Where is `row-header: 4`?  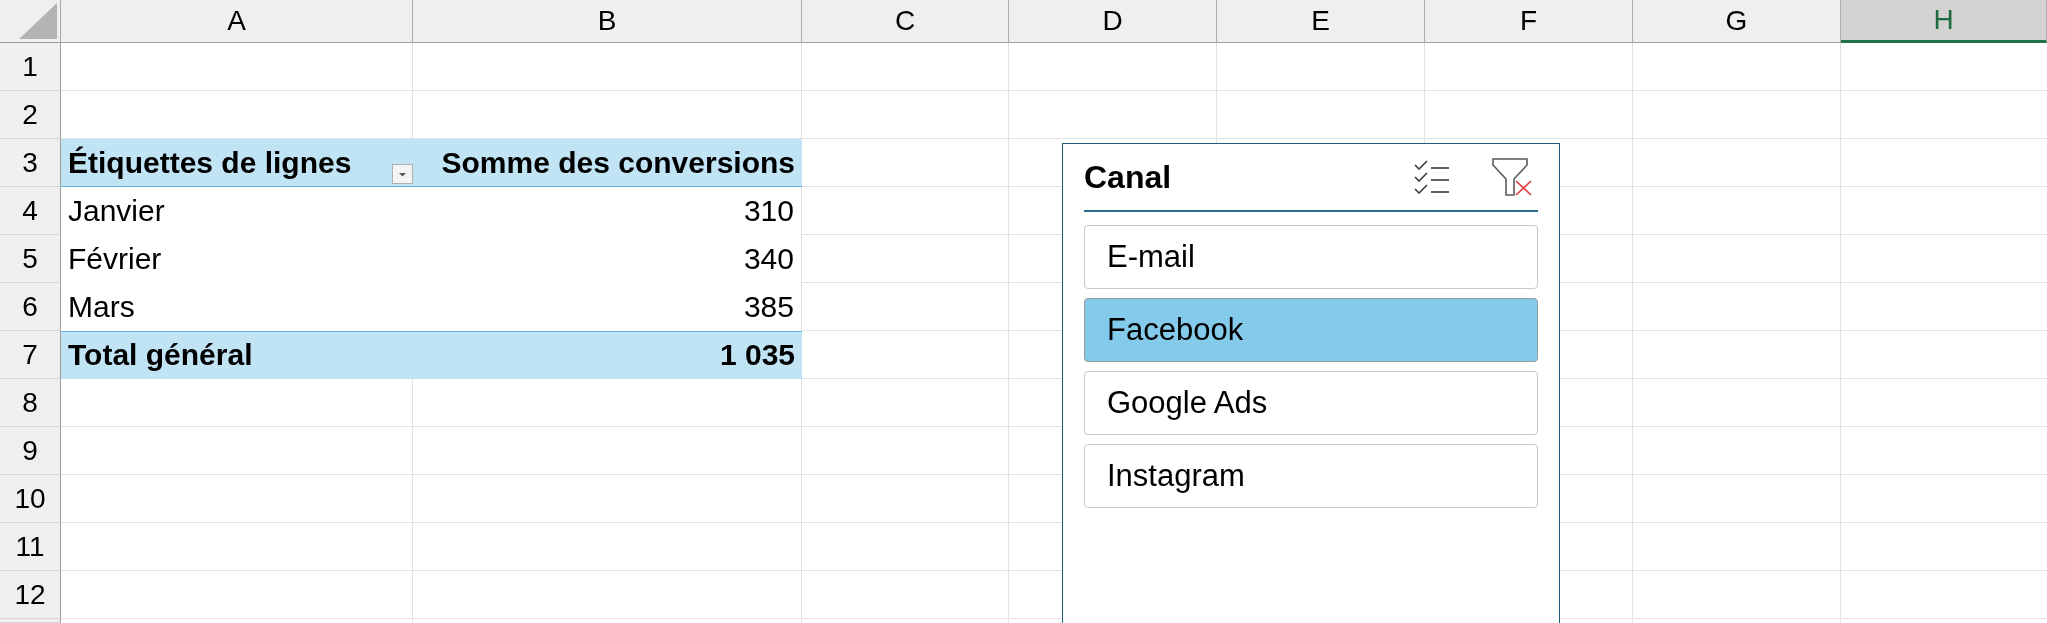 row-header: 4 is located at coordinates (30, 211).